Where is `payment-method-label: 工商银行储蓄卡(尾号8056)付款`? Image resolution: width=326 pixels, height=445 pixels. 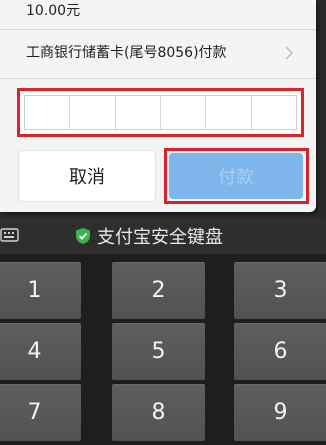 payment-method-label: 工商银行储蓄卡(尾号8056)付款 is located at coordinates (126, 53).